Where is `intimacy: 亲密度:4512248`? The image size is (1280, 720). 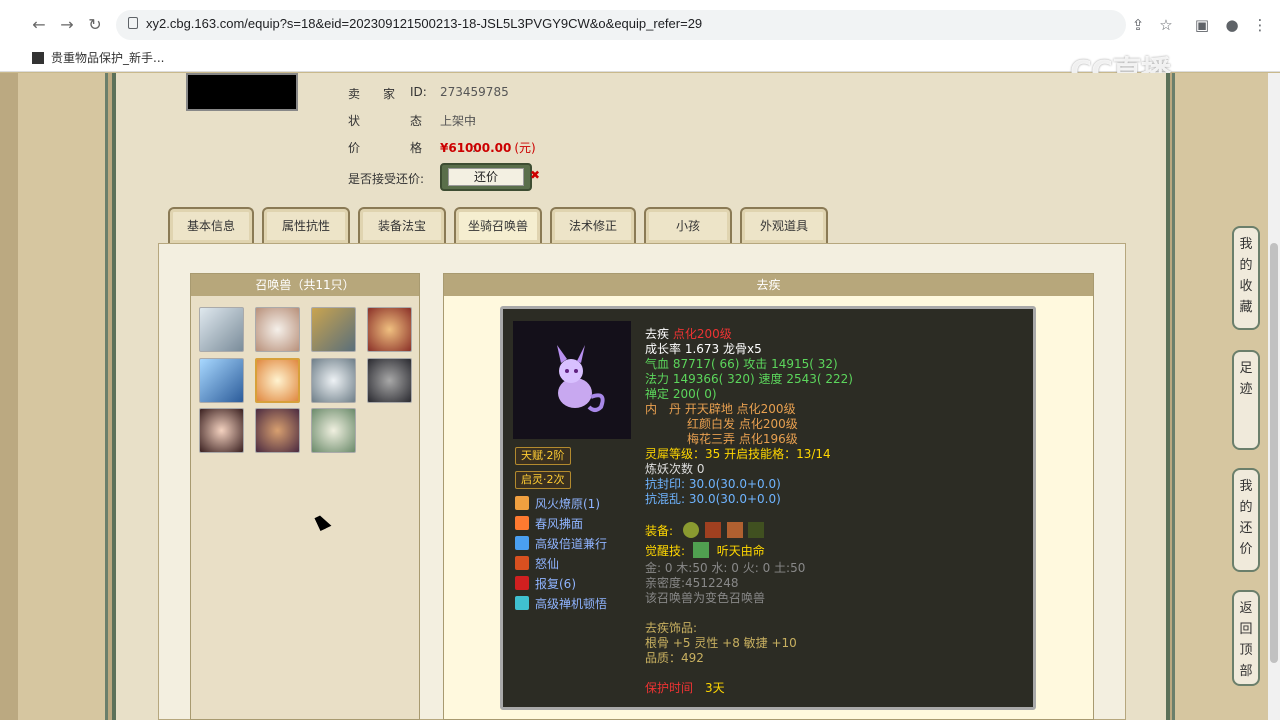 intimacy: 亲密度:4512248 is located at coordinates (692, 583).